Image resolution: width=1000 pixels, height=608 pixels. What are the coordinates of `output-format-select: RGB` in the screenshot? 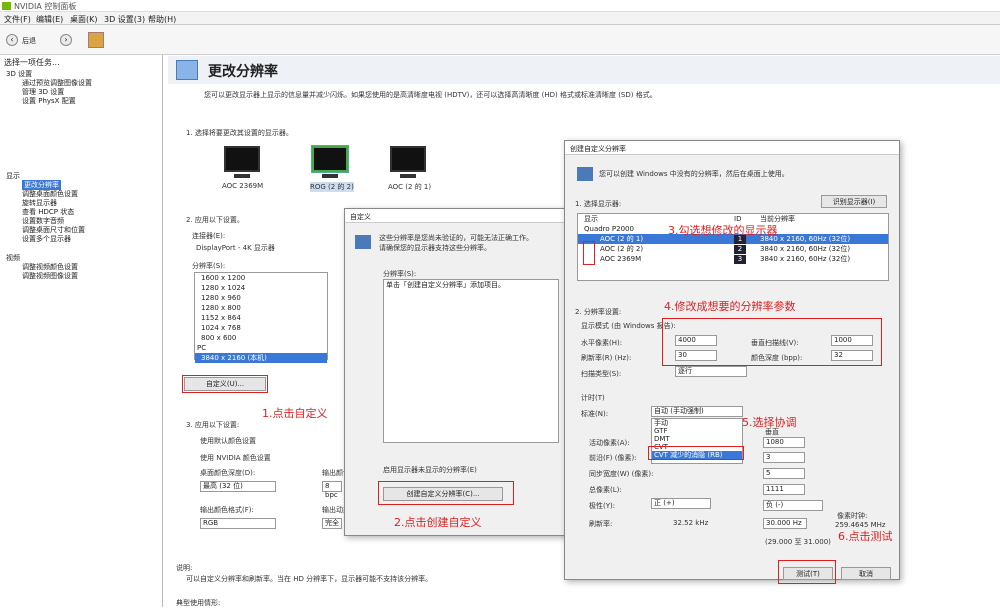 It's located at (238, 523).